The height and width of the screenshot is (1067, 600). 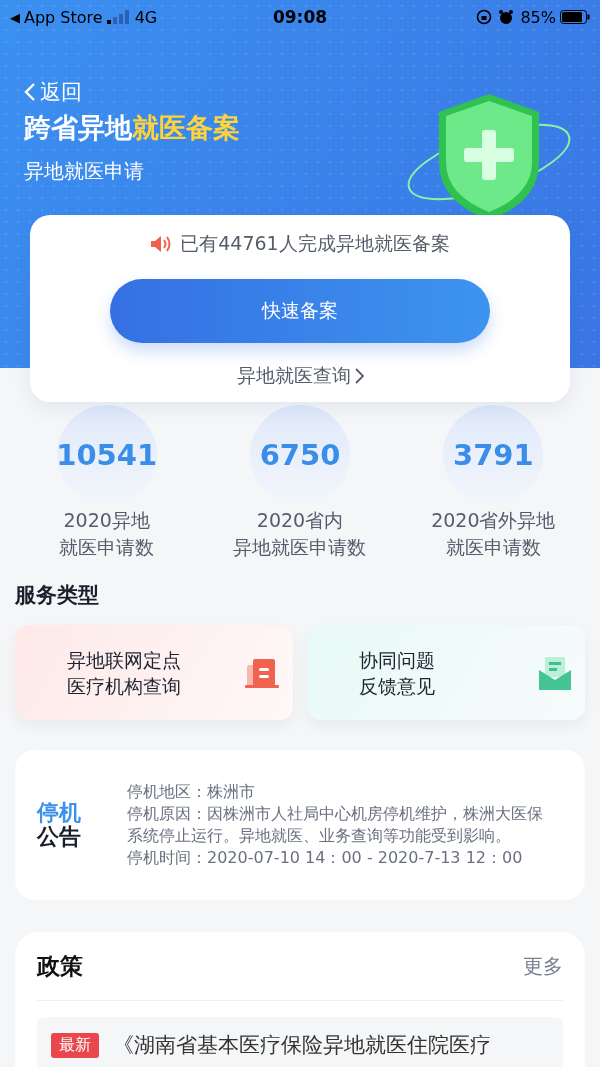 I want to click on stat-label: 2020省外异地 就医申请数, so click(x=493, y=534).